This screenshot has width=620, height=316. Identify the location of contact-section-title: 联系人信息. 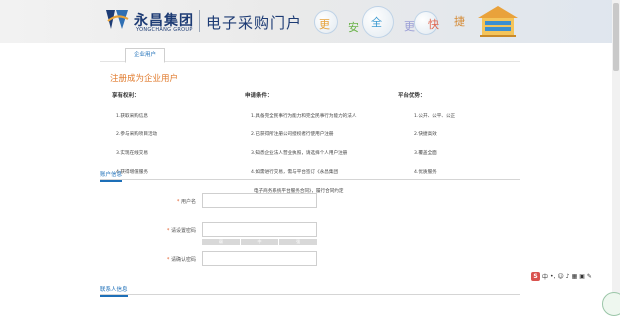
(114, 291).